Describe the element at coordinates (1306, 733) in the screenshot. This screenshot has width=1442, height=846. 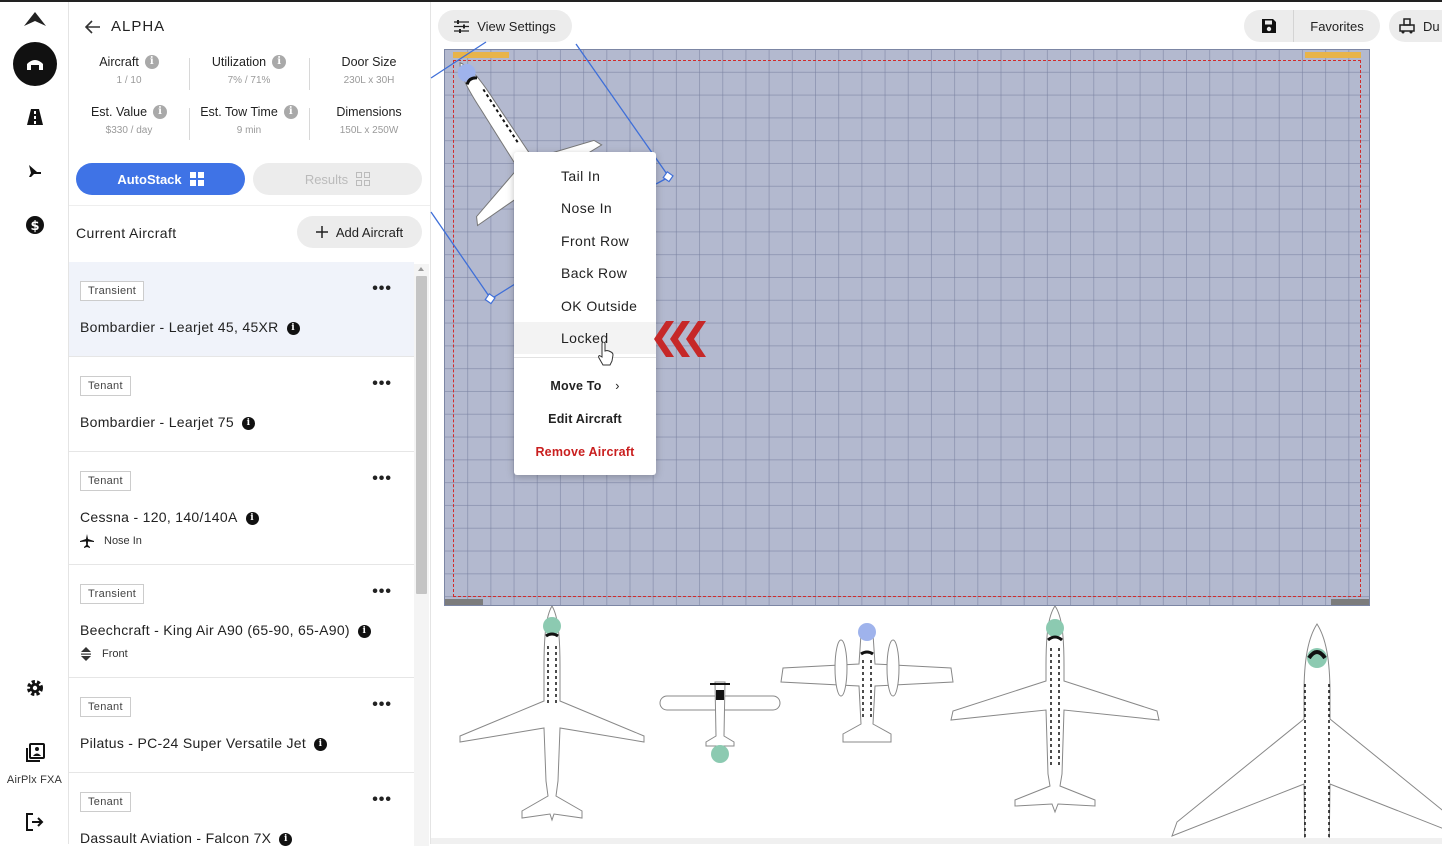
I see `palette-aircraft-falcon-7x` at that location.